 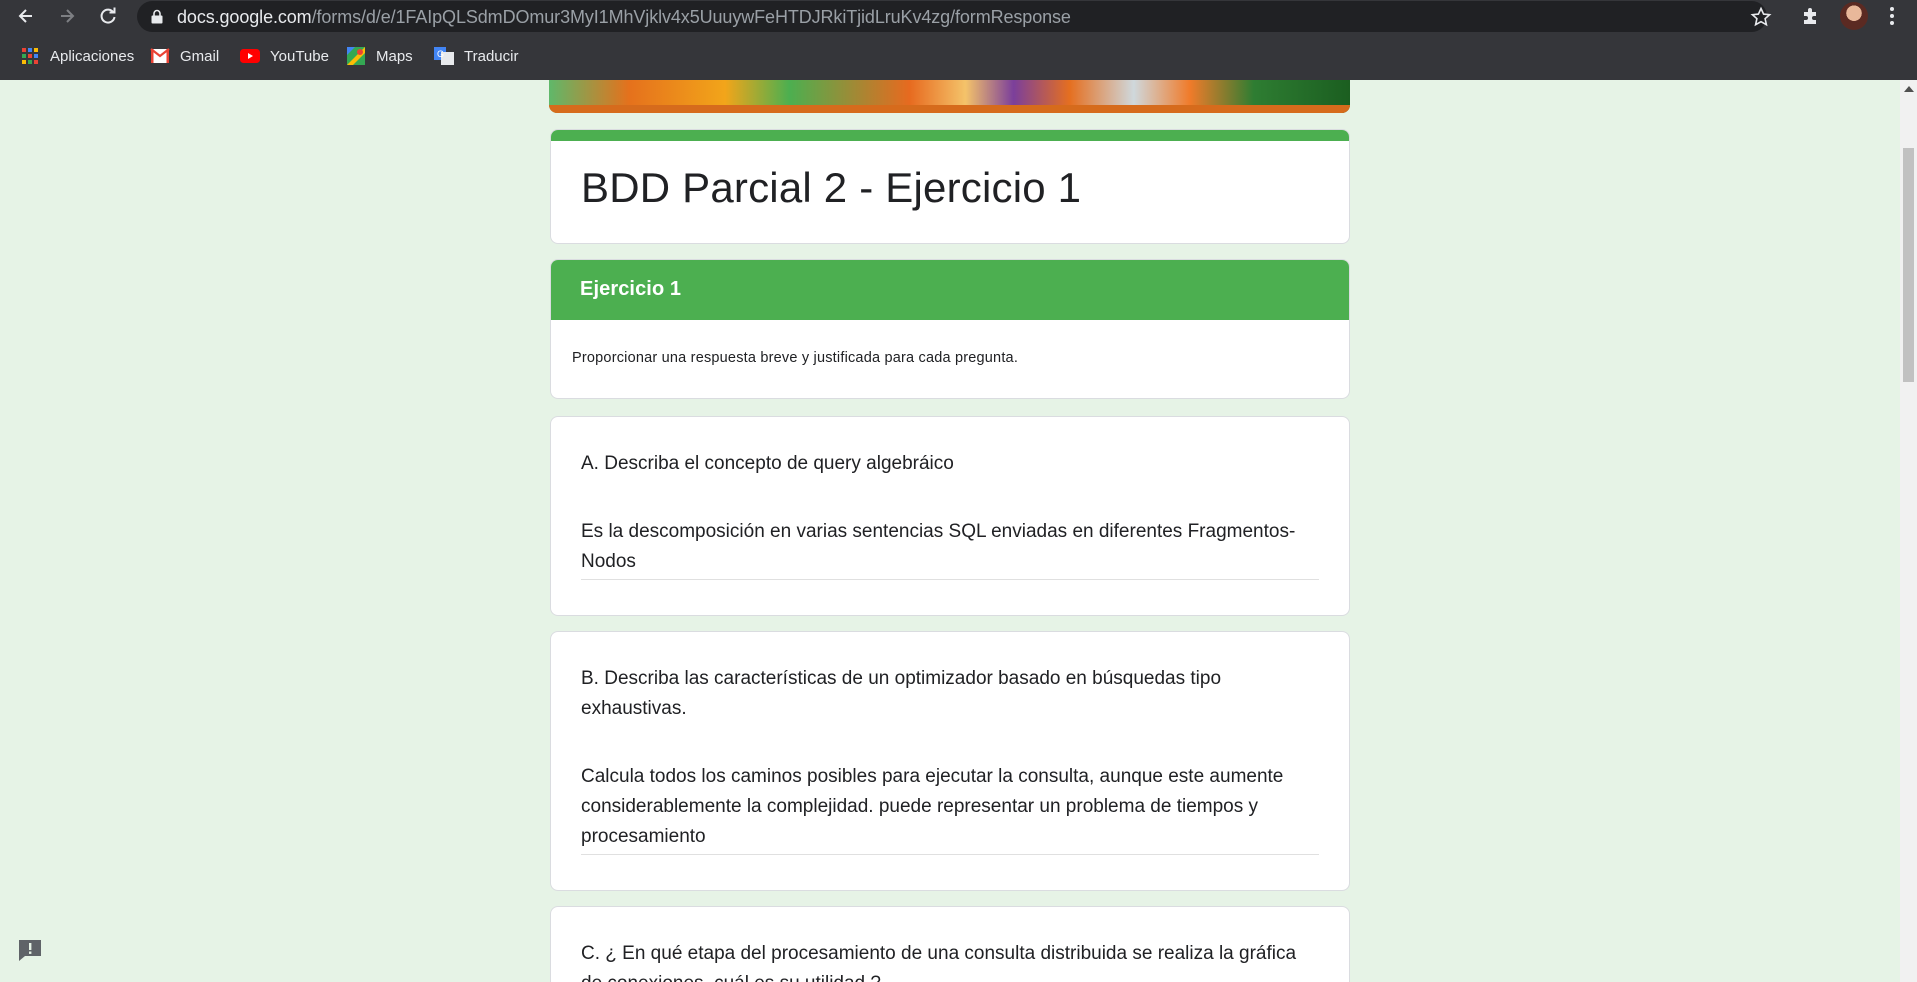 I want to click on lock-icon, so click(x=157, y=16).